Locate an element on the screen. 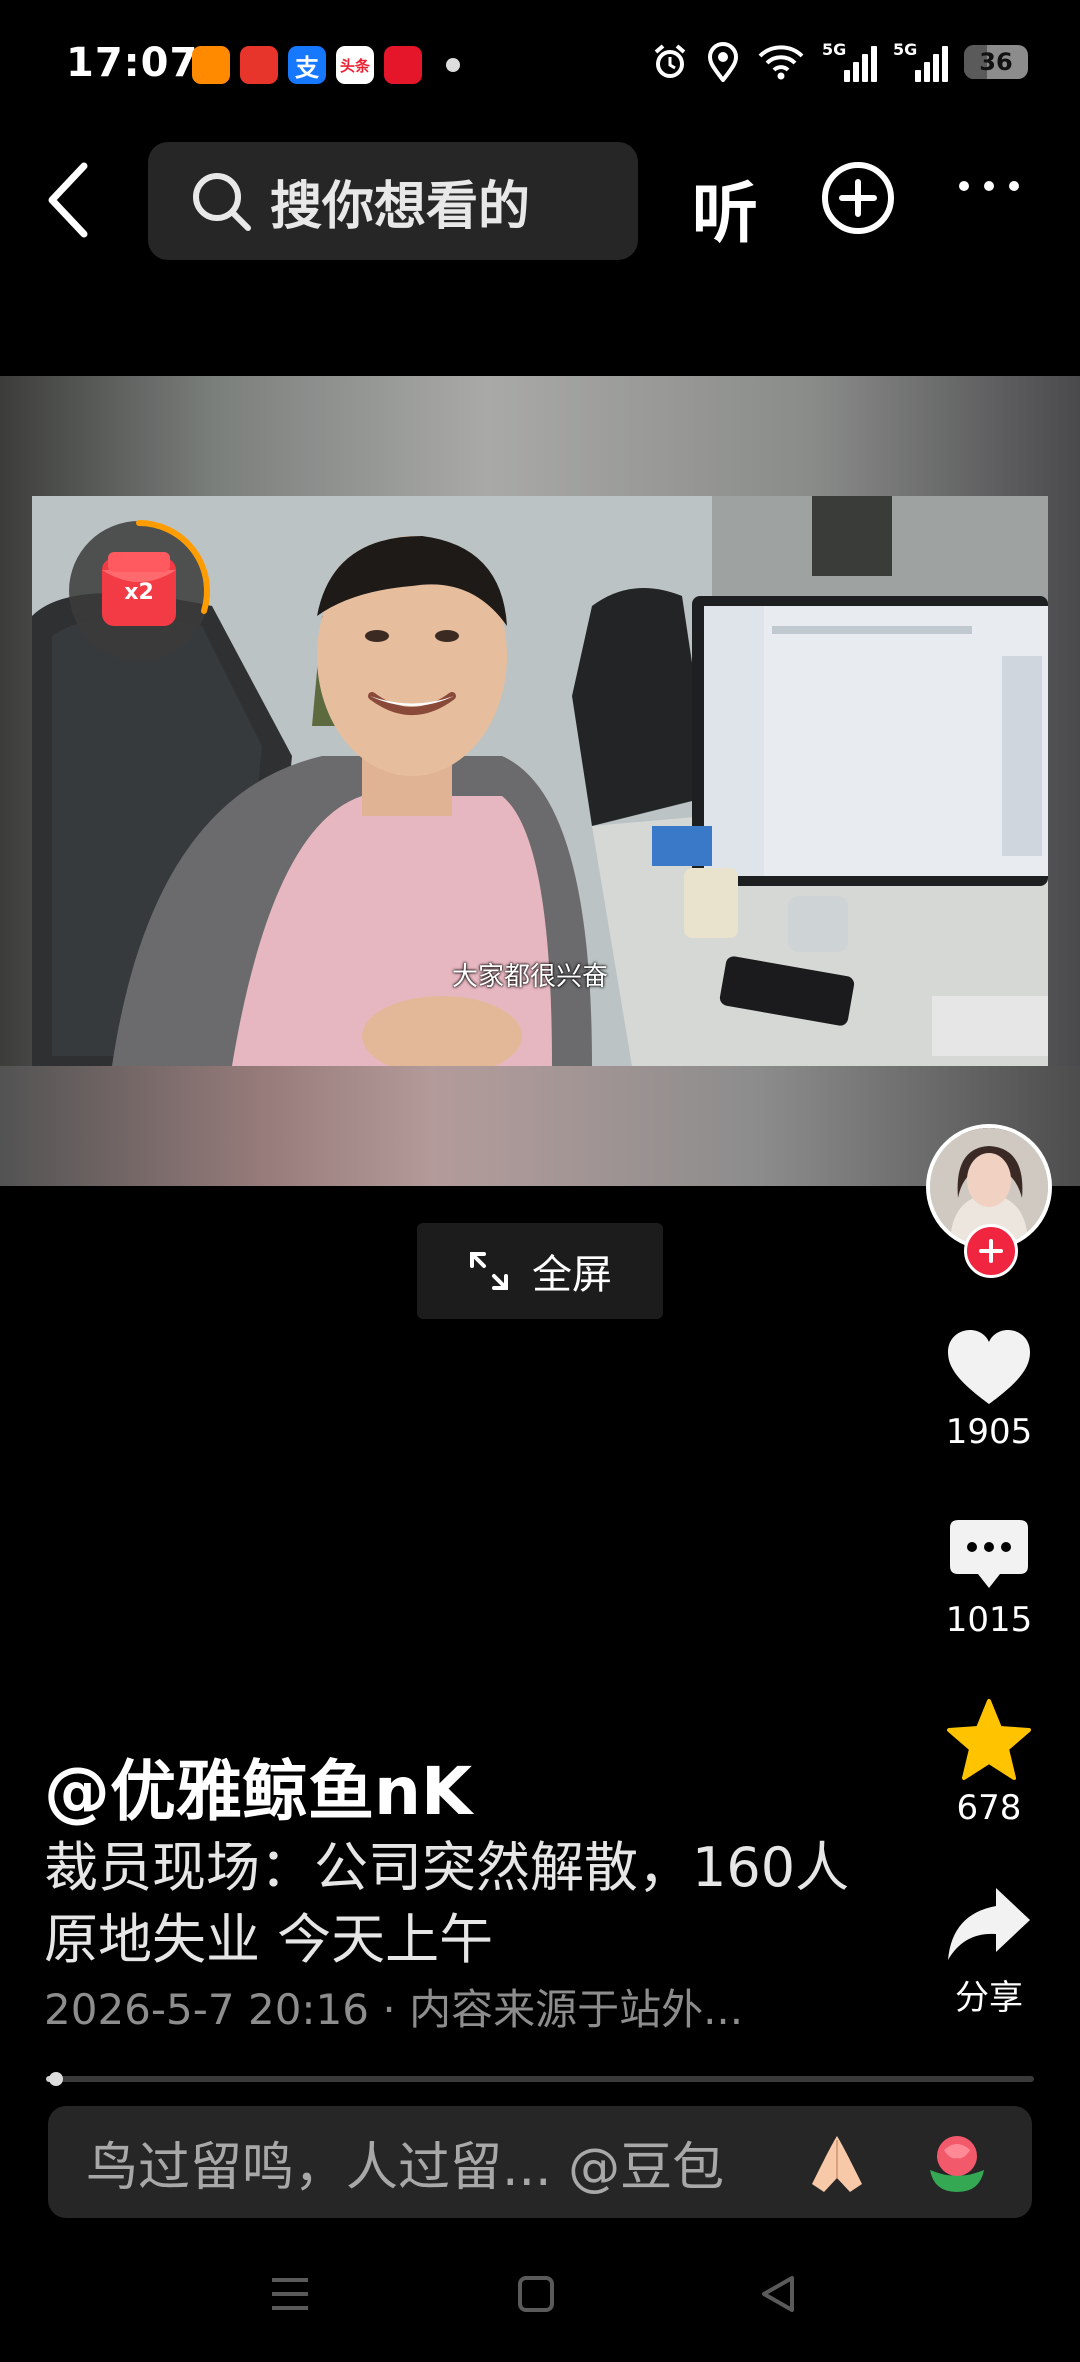 The image size is (1080, 2362). home-button is located at coordinates (536, 2296).